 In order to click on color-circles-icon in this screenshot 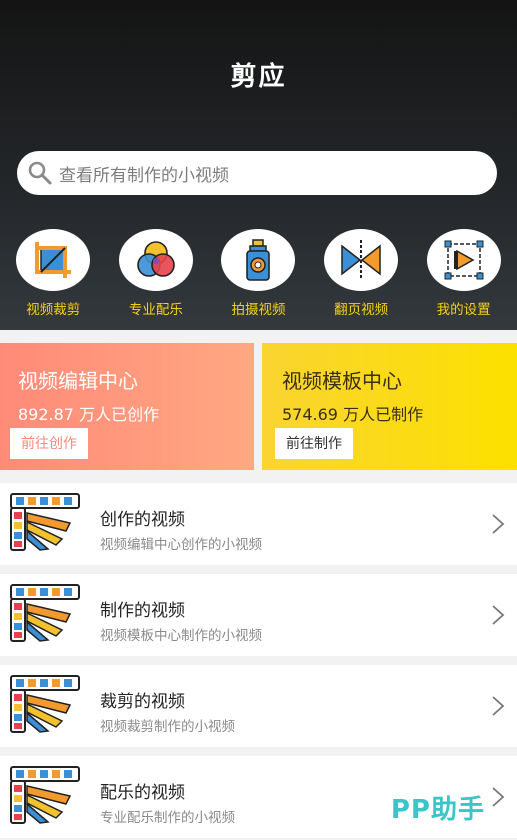, I will do `click(156, 259)`.